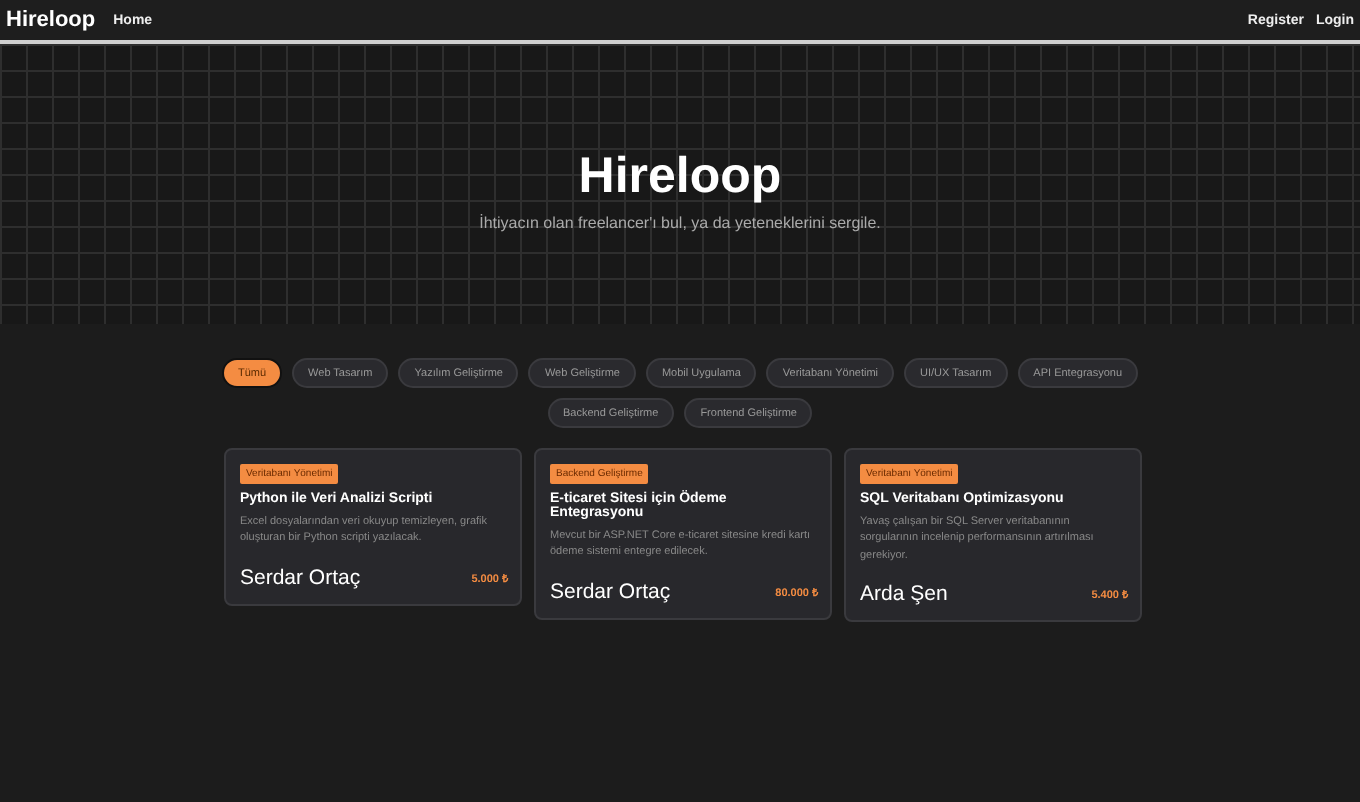 The width and height of the screenshot is (1360, 802). I want to click on client-name: Arda Şen, so click(904, 593).